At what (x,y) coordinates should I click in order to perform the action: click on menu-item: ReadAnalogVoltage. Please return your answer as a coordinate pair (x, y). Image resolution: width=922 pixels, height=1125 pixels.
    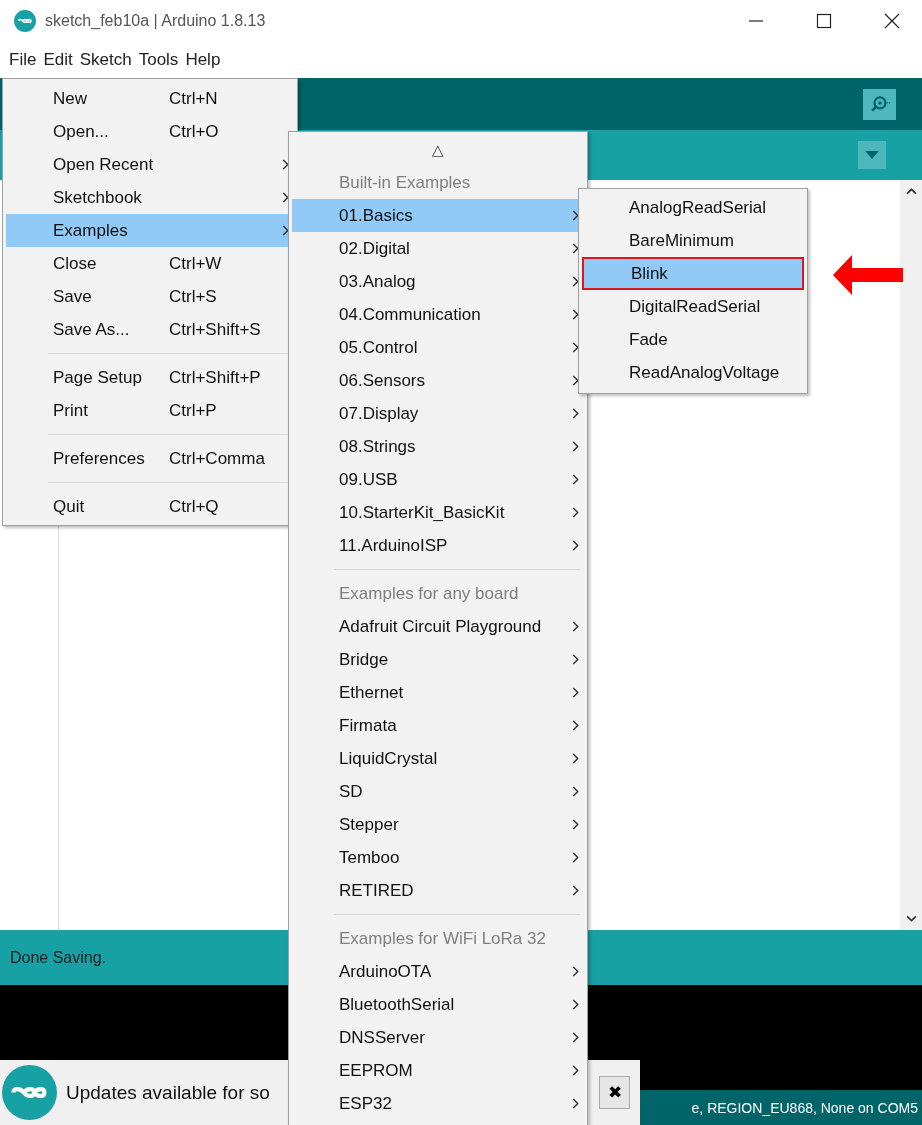
    Looking at the image, I should click on (693, 372).